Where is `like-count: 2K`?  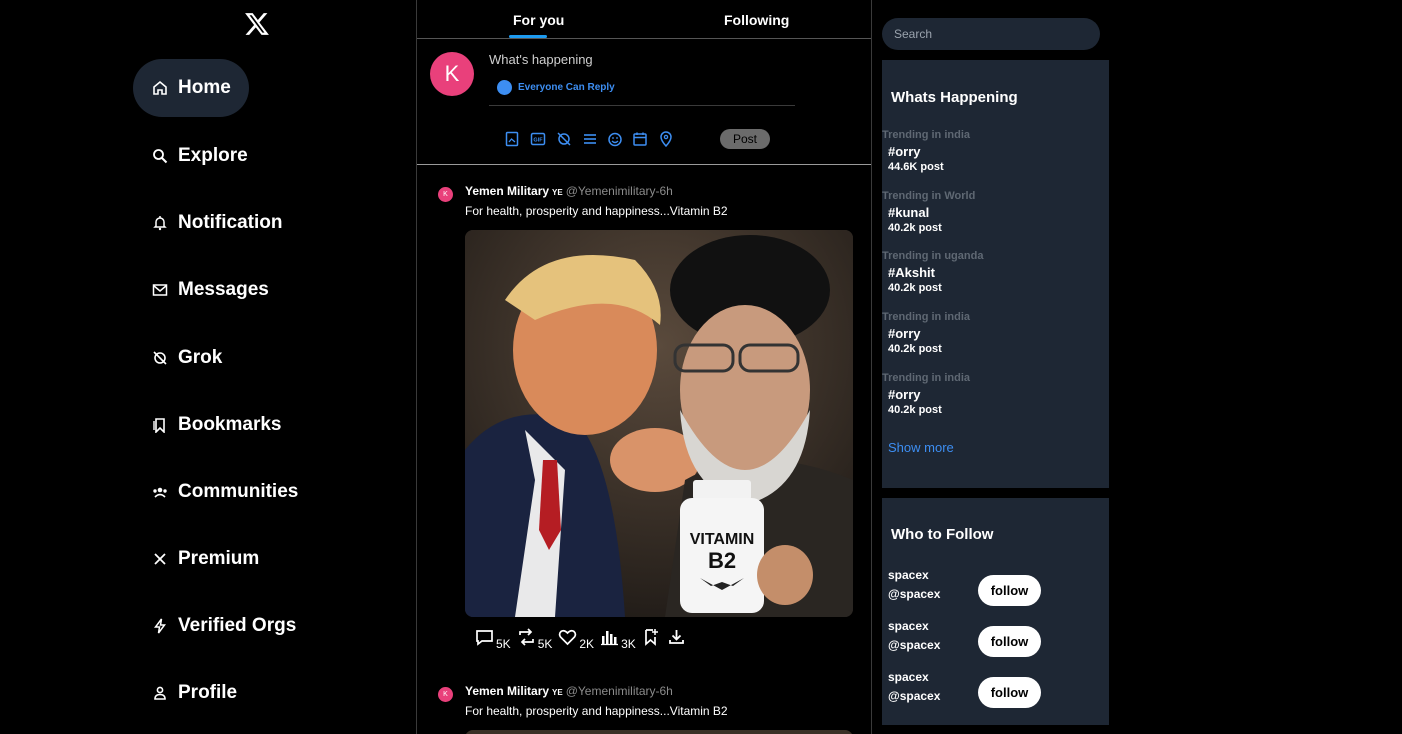
like-count: 2K is located at coordinates (587, 644).